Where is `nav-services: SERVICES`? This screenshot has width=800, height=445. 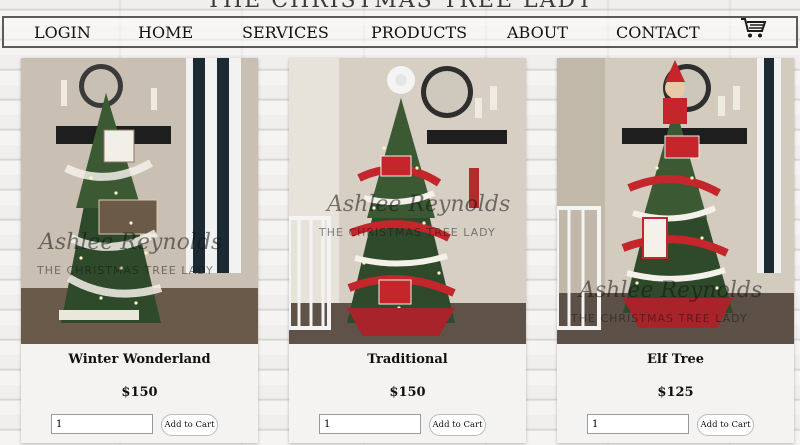
nav-services: SERVICES is located at coordinates (285, 32).